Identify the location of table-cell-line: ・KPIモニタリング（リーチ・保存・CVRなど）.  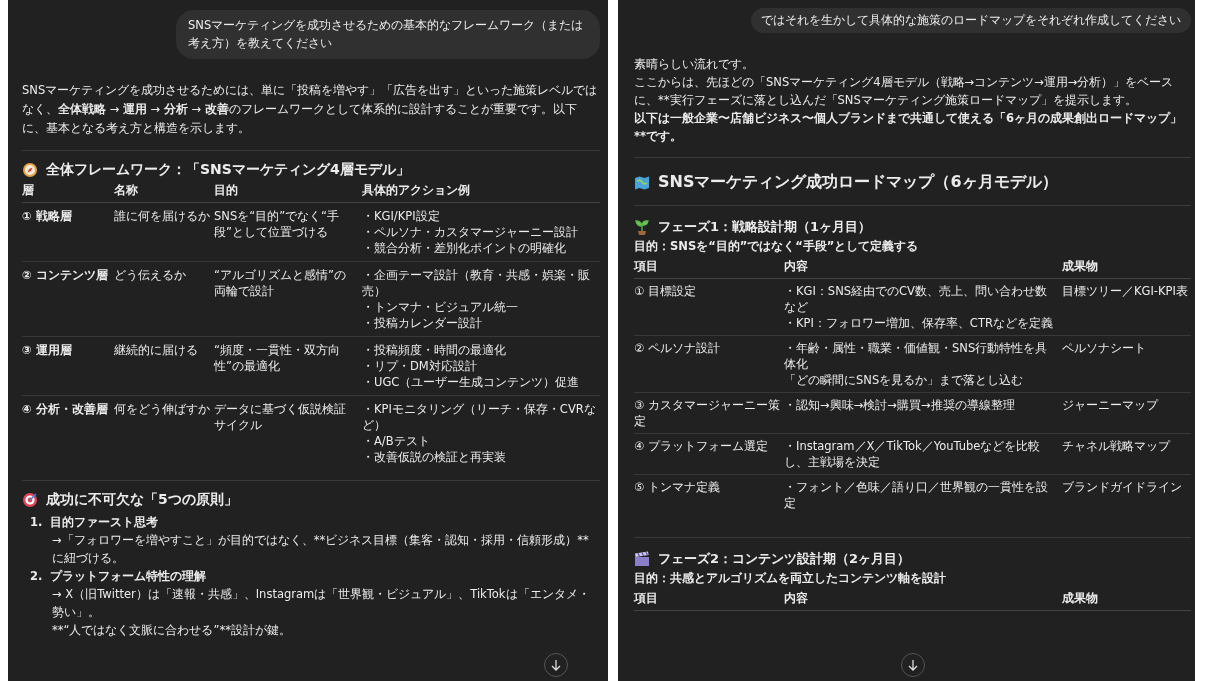
(479, 417).